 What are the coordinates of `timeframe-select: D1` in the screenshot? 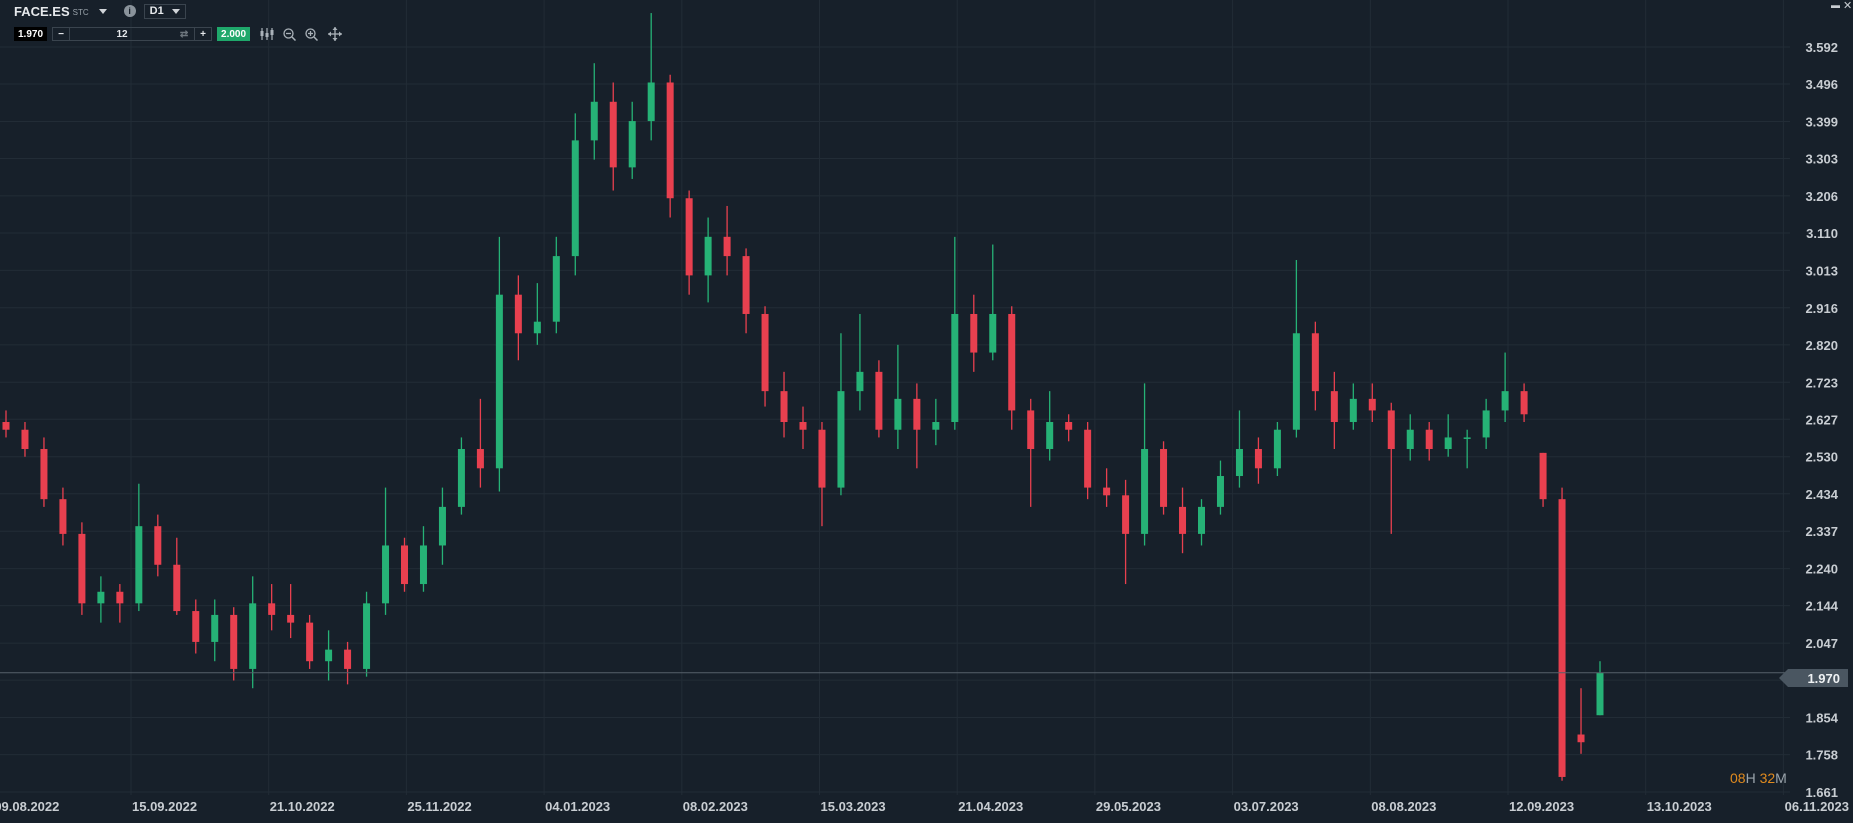 It's located at (164, 11).